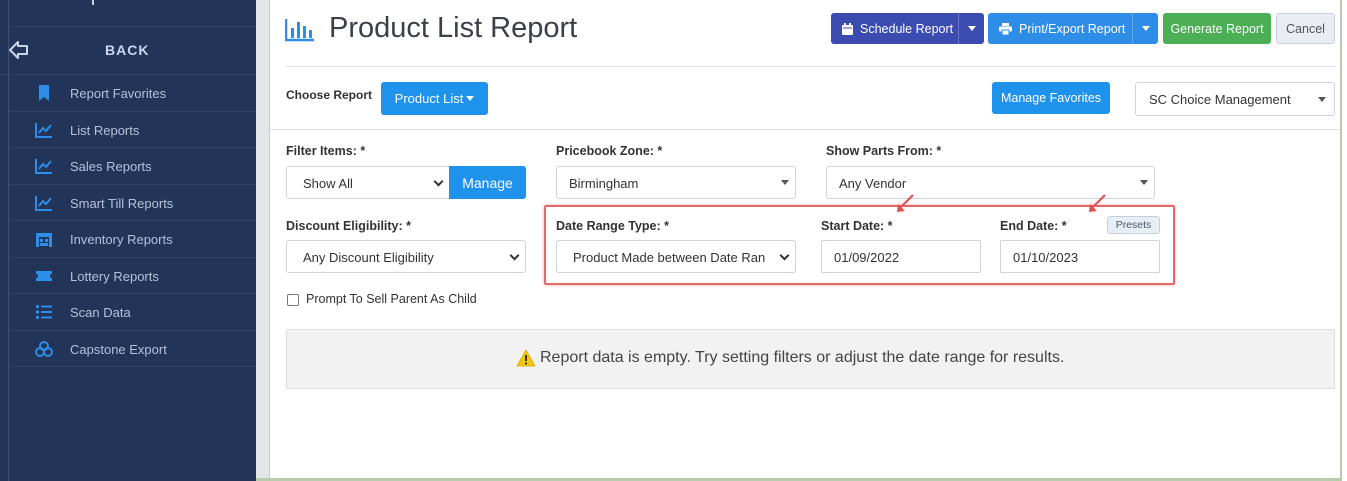 Image resolution: width=1347 pixels, height=481 pixels. Describe the element at coordinates (44, 348) in the screenshot. I see `cubes-icon` at that location.